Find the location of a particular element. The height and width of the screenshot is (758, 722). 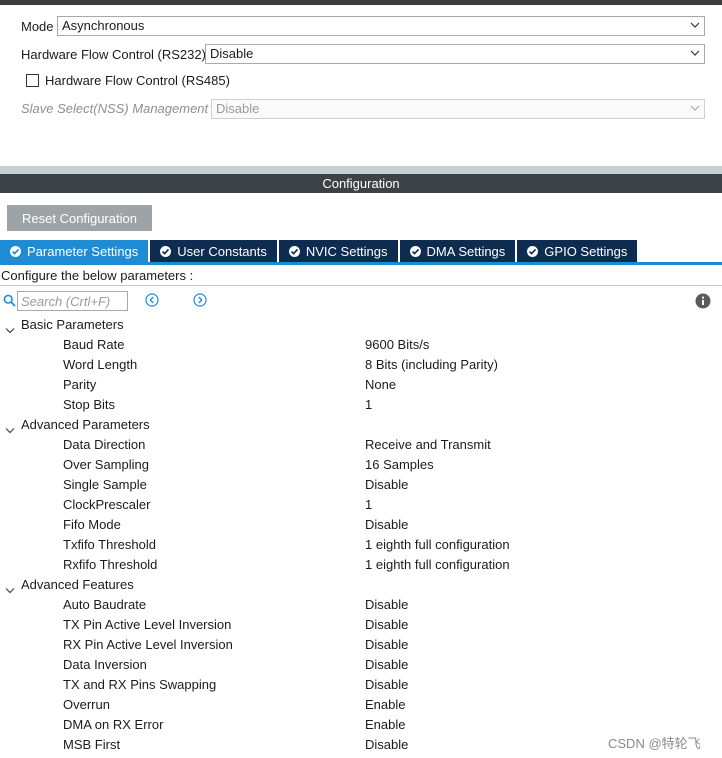

slave-select: Disable is located at coordinates (458, 109).